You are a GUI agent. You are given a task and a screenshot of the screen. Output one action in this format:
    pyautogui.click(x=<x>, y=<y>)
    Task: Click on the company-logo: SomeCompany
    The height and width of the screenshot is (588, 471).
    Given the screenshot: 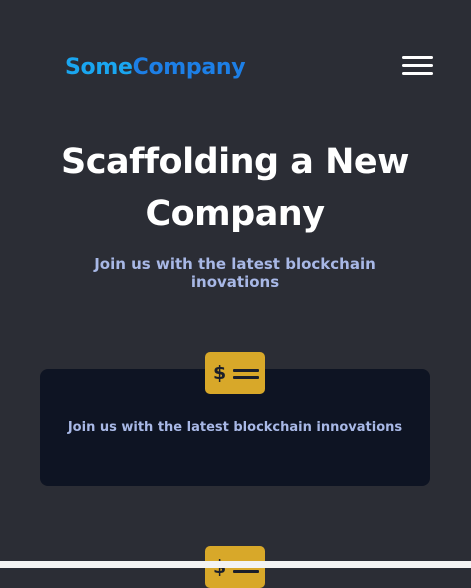 What is the action you would take?
    pyautogui.click(x=155, y=68)
    